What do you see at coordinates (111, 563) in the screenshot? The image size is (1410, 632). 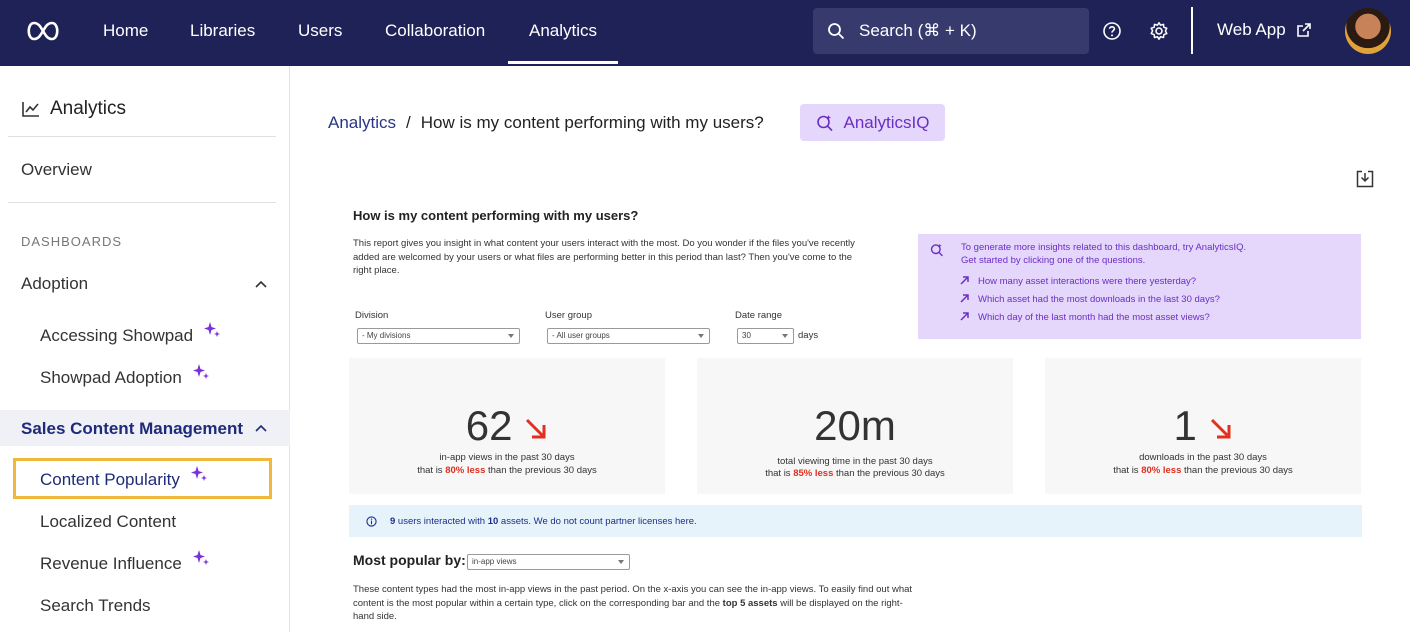 I see `sidebar-item-label: Revenue Influence` at bounding box center [111, 563].